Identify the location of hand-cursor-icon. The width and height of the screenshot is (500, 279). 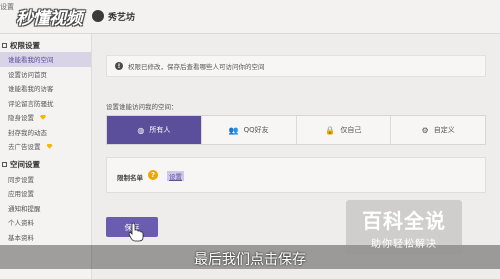
(136, 232).